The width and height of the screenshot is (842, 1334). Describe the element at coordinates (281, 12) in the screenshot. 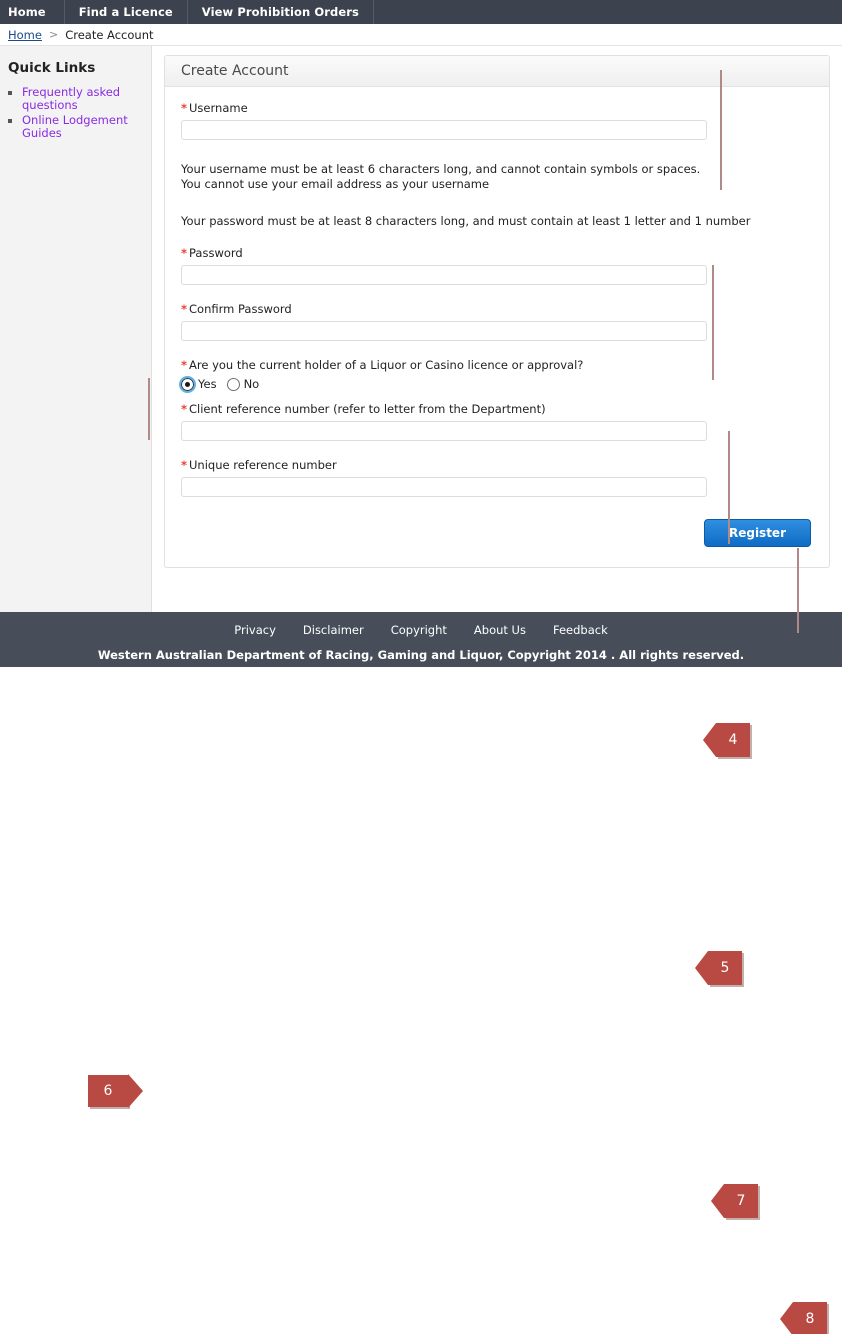

I see `nav-item-view-prohibition-orders: View Prohibition Orders` at that location.